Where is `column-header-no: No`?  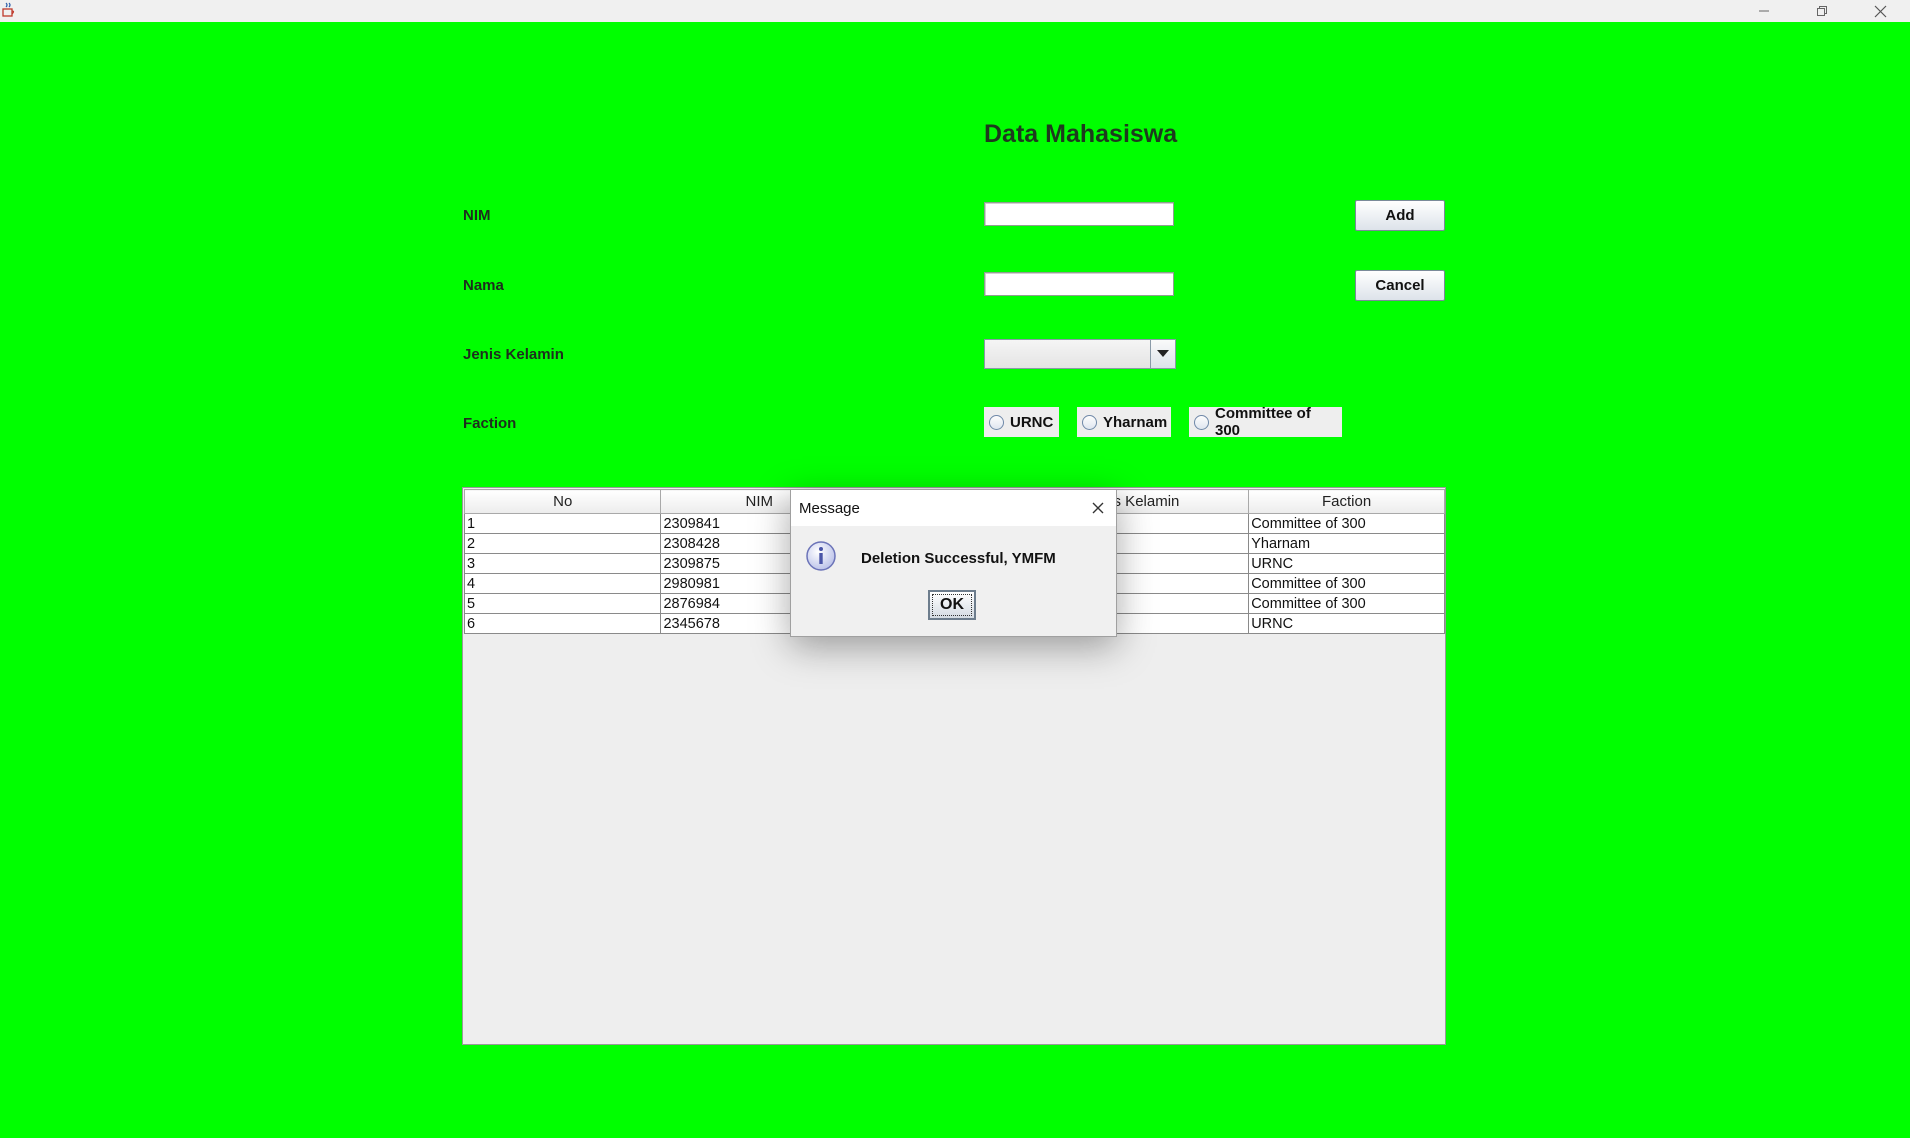
column-header-no: No is located at coordinates (562, 501).